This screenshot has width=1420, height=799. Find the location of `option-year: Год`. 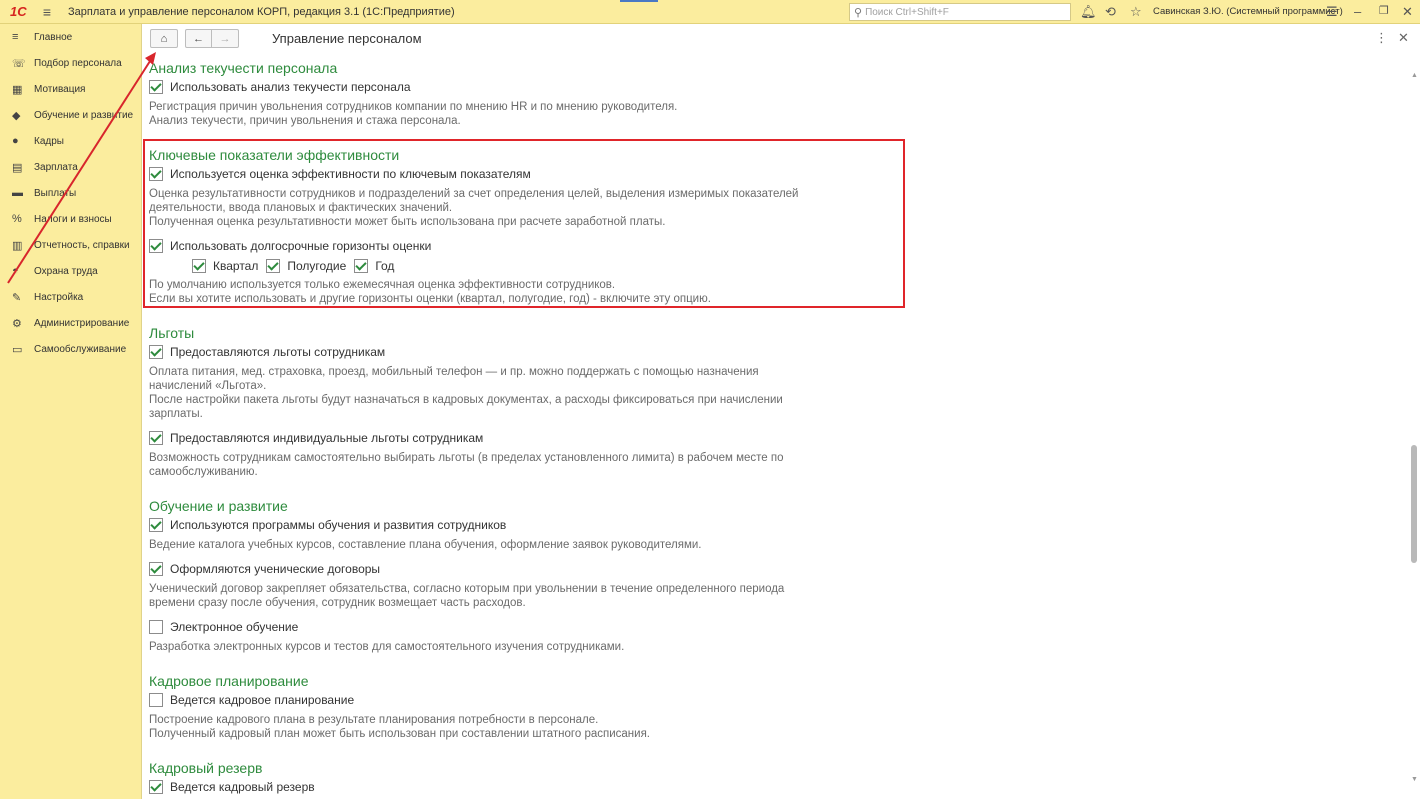

option-year: Год is located at coordinates (374, 266).